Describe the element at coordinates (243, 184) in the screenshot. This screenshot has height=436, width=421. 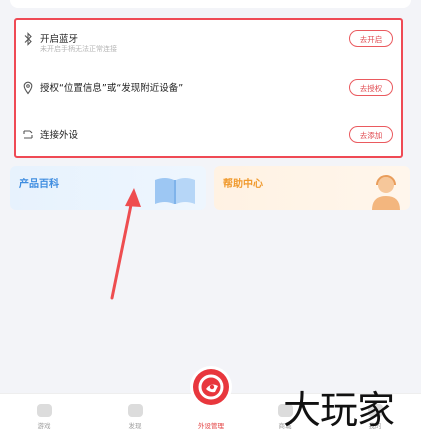
I see `help-center-title: 帮助中心` at that location.